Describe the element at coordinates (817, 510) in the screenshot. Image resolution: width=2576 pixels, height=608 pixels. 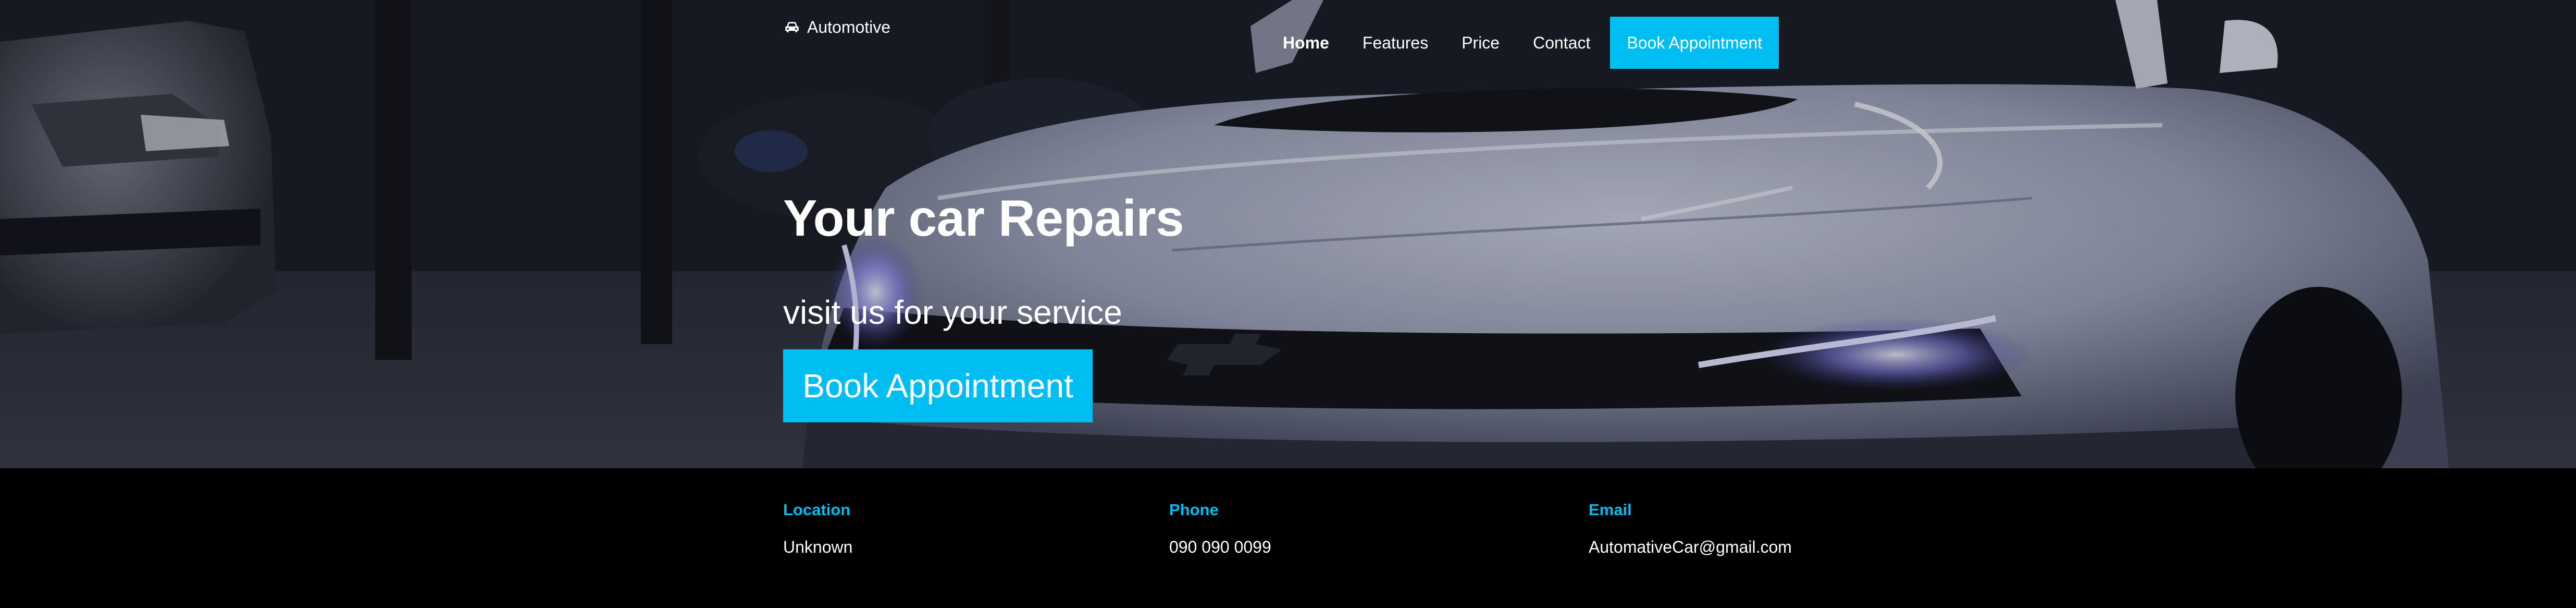
I see `location-label: Location` at that location.